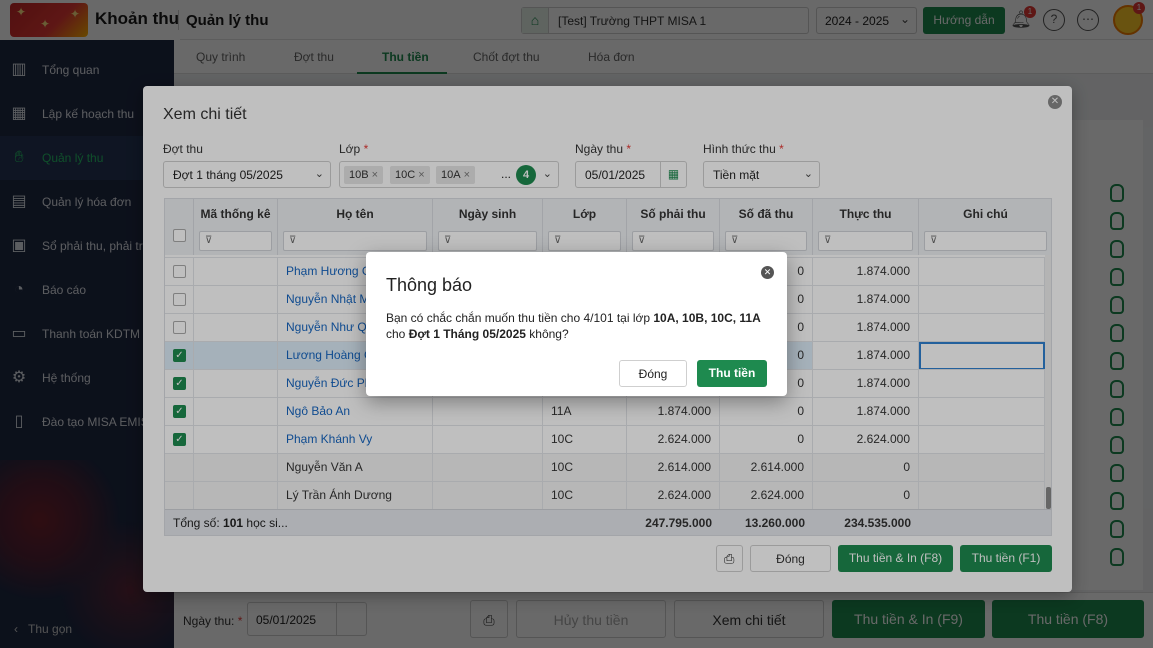 This screenshot has height=648, width=1153. Describe the element at coordinates (653, 373) in the screenshot. I see `cancel-button: Đóng` at that location.